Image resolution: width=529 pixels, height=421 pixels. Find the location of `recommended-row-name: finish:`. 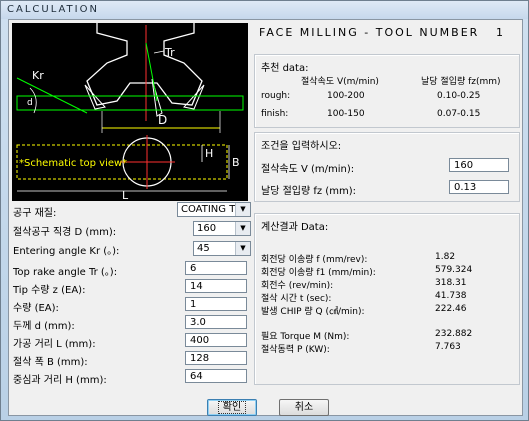

recommended-row-name: finish: is located at coordinates (275, 114).